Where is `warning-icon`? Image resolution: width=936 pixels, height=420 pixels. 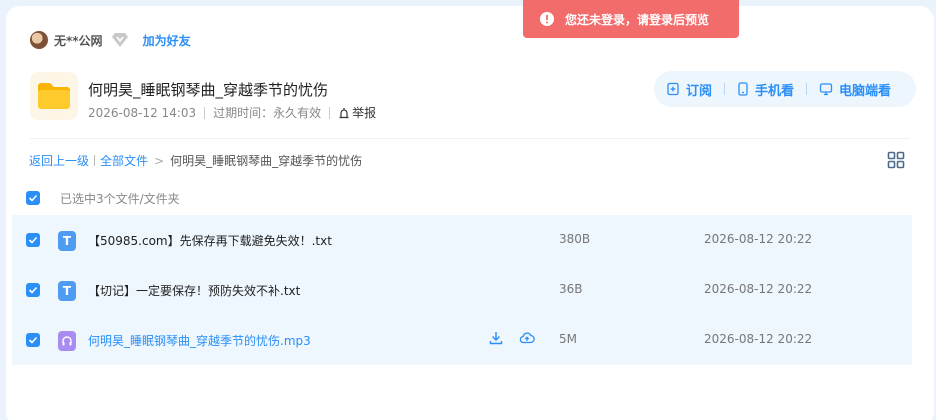 warning-icon is located at coordinates (547, 19).